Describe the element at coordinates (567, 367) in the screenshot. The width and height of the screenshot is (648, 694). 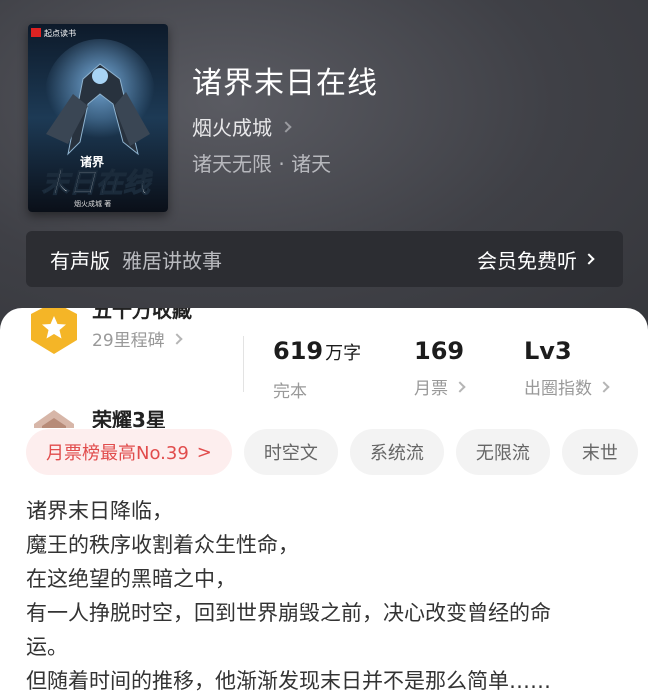
I see `stat-popularity-index: Lv3 出圈指数` at that location.